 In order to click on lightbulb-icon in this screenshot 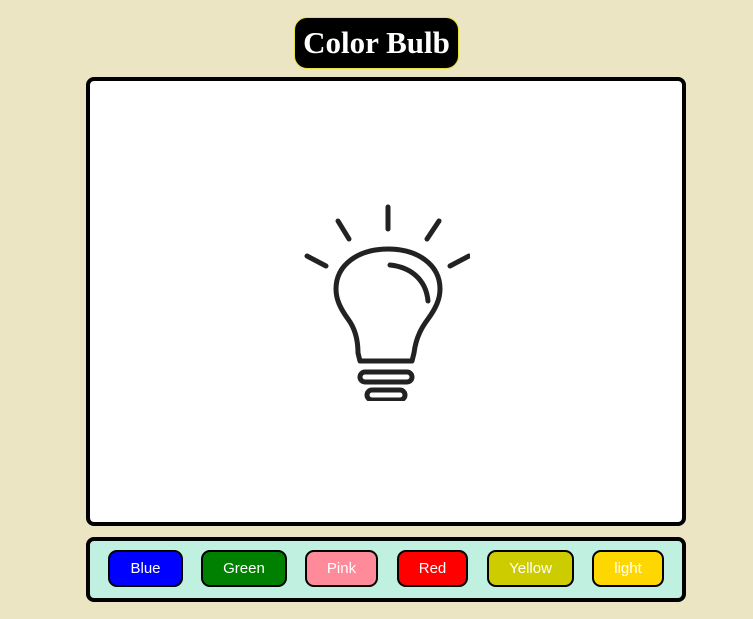, I will do `click(387, 302)`.